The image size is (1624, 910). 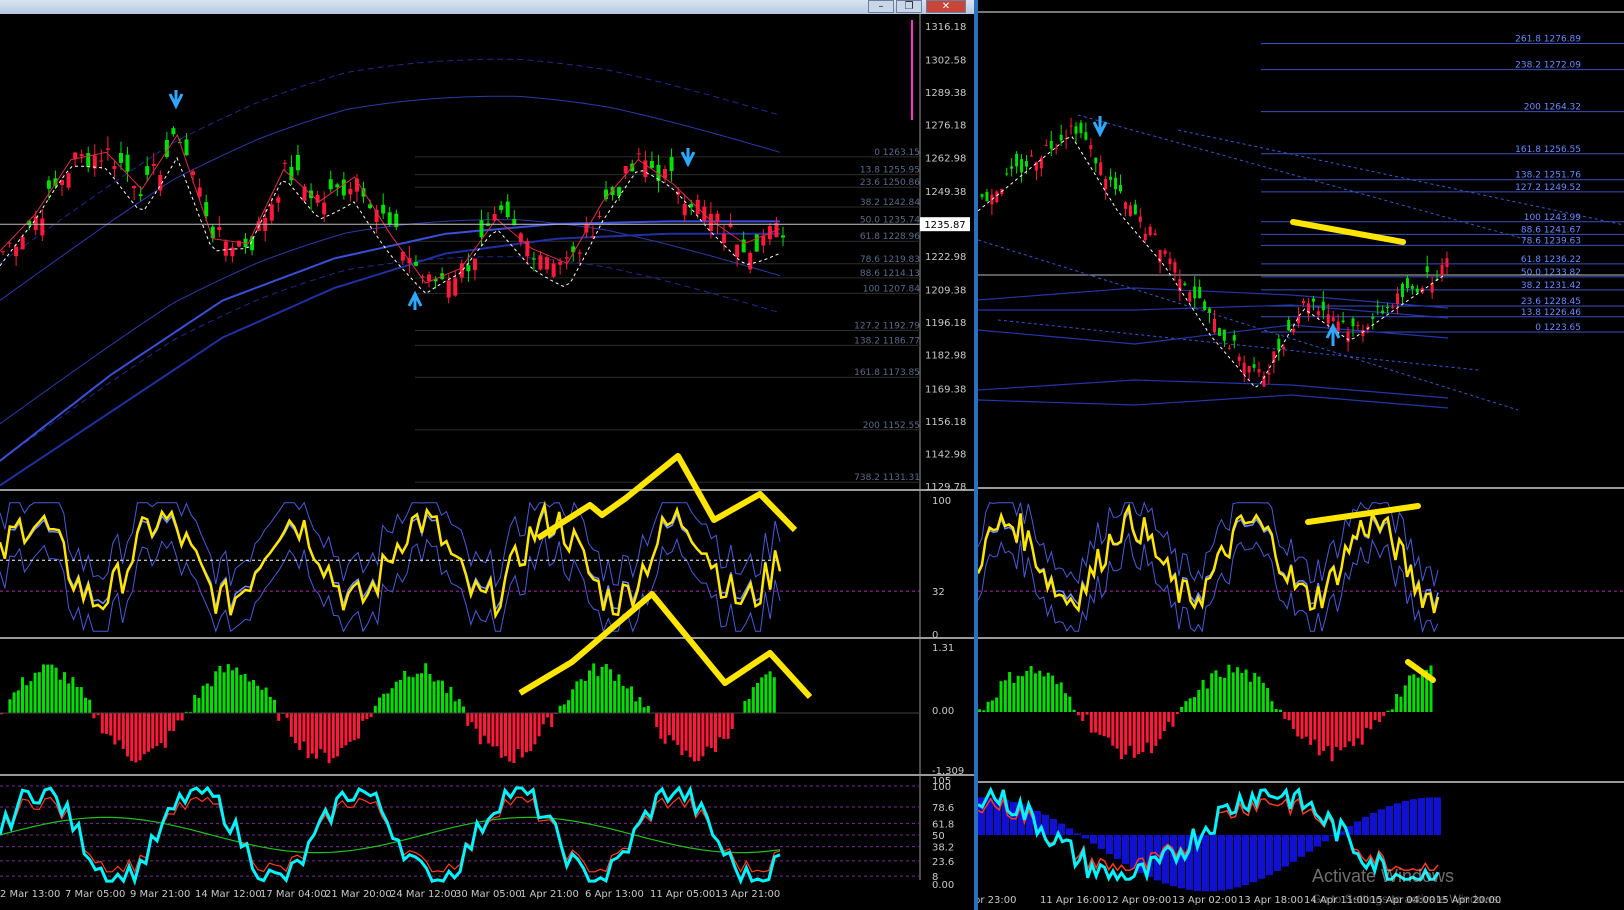 I want to click on fib-label: 23.6 1250.86, so click(x=890, y=183).